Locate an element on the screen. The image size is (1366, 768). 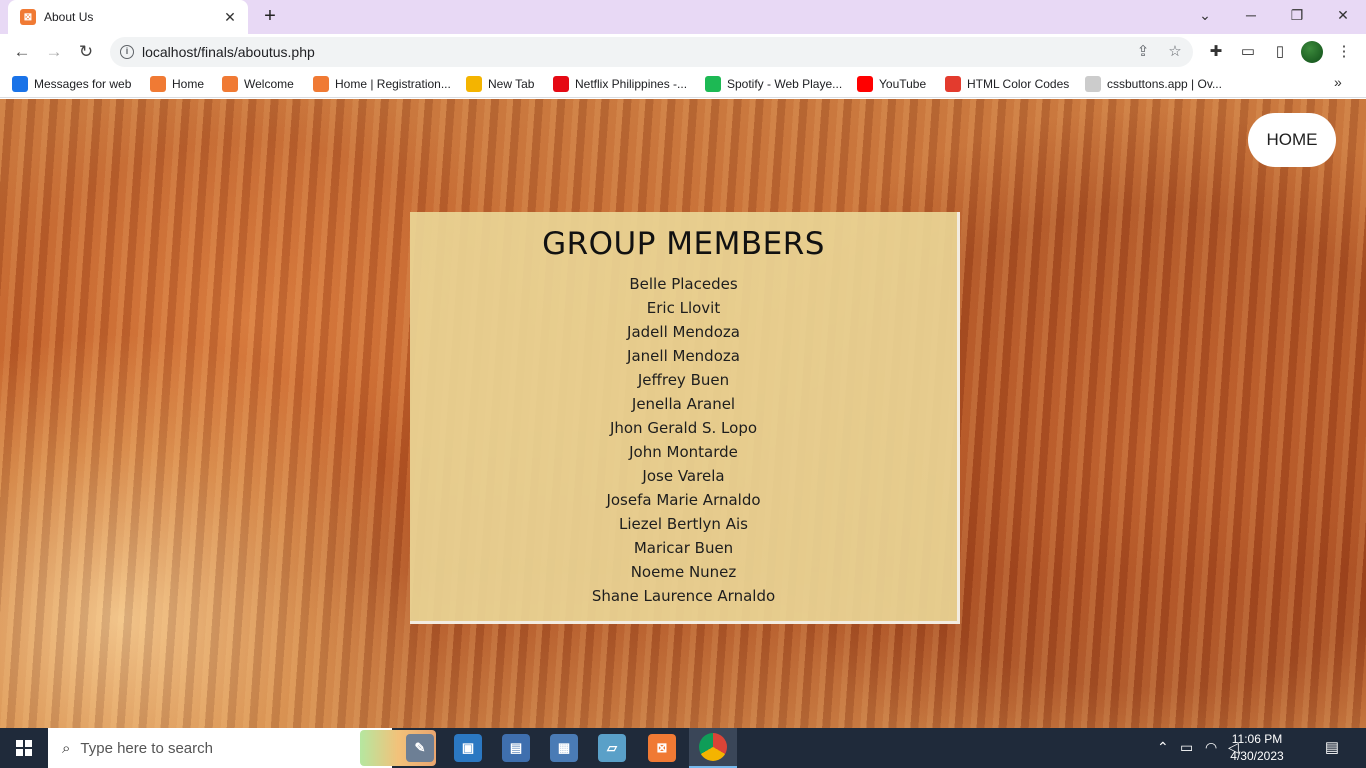
calculator-app-icon: ▦ is located at coordinates (564, 748).